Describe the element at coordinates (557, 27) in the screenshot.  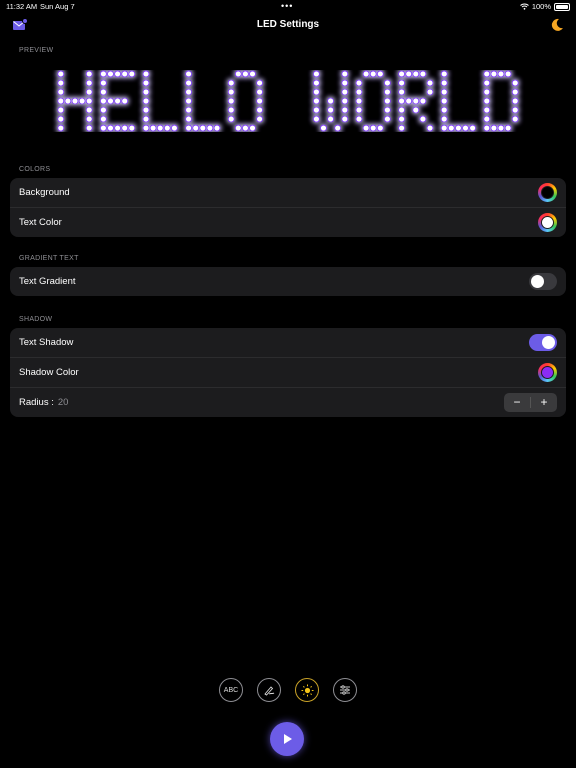
I see `dark-mode-button` at that location.